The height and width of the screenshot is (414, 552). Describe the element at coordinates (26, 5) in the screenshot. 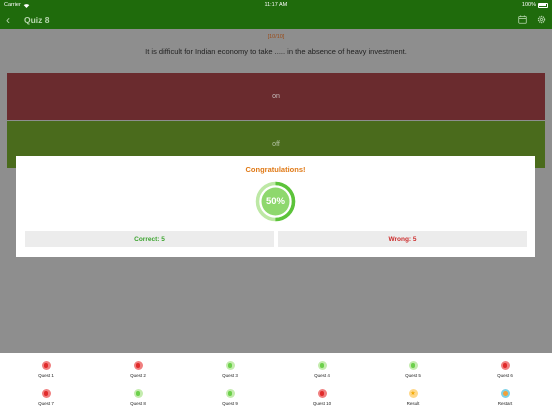

I see `wifi-icon` at that location.